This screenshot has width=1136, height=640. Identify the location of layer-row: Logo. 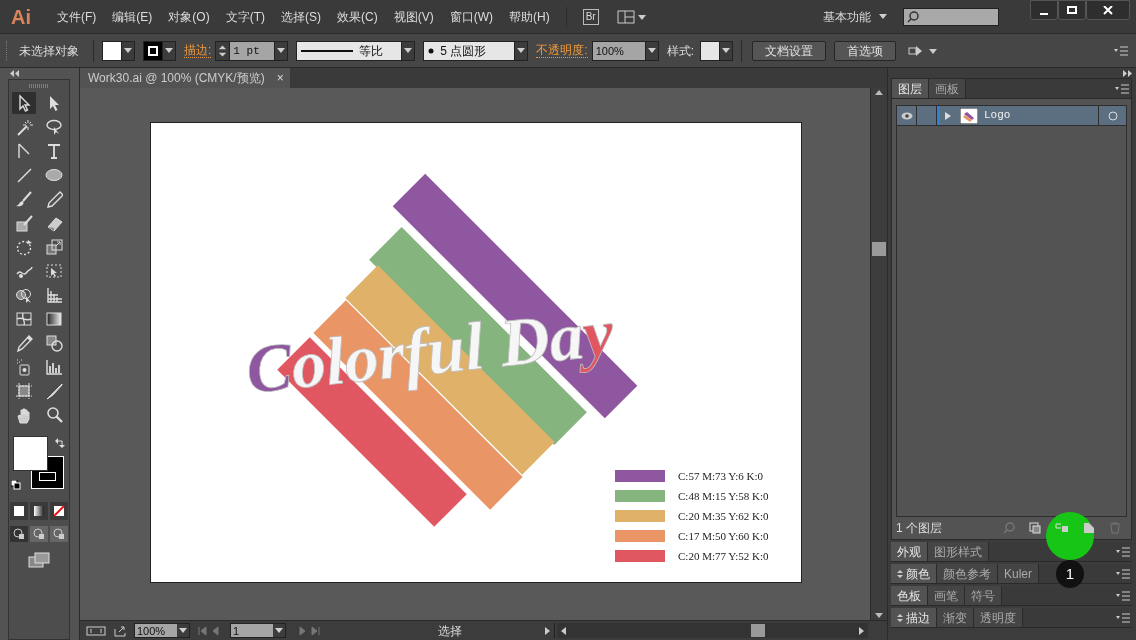
(1011, 116).